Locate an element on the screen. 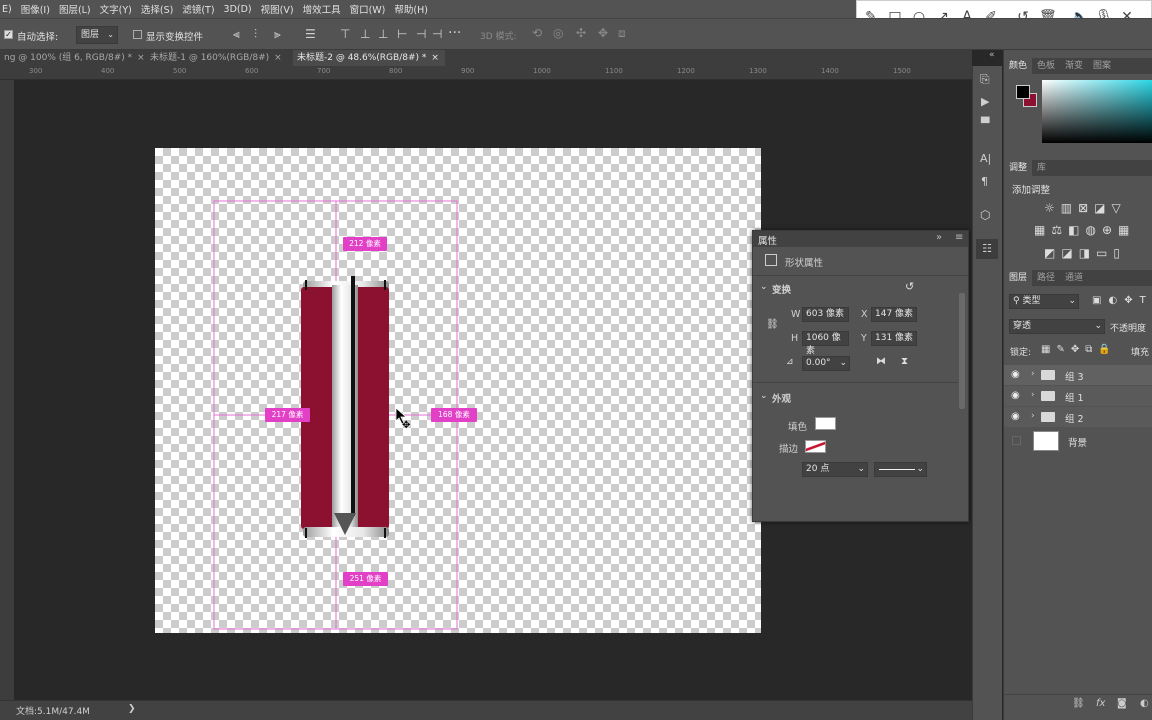  link-layers-icon: ⛓ is located at coordinates (1078, 703).